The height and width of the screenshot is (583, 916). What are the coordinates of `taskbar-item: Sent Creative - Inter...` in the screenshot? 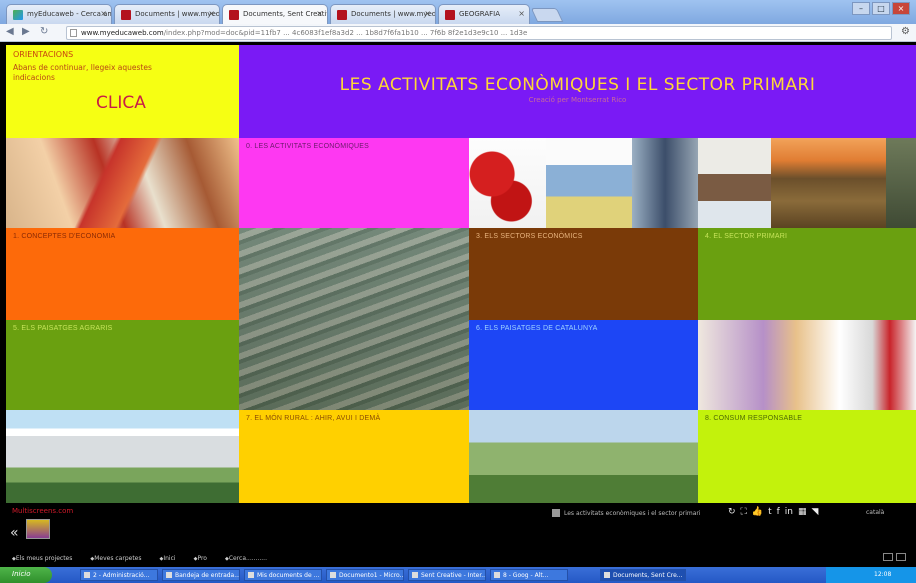 It's located at (447, 575).